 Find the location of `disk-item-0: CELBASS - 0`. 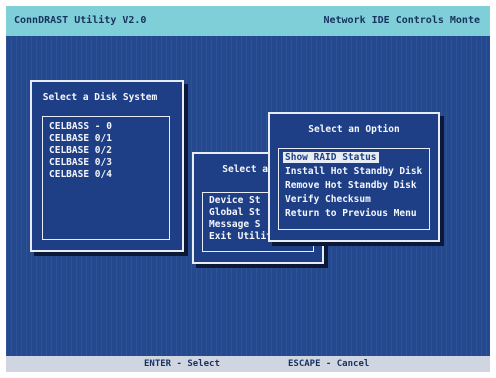

disk-item-0: CELBASS - 0 is located at coordinates (80, 126).